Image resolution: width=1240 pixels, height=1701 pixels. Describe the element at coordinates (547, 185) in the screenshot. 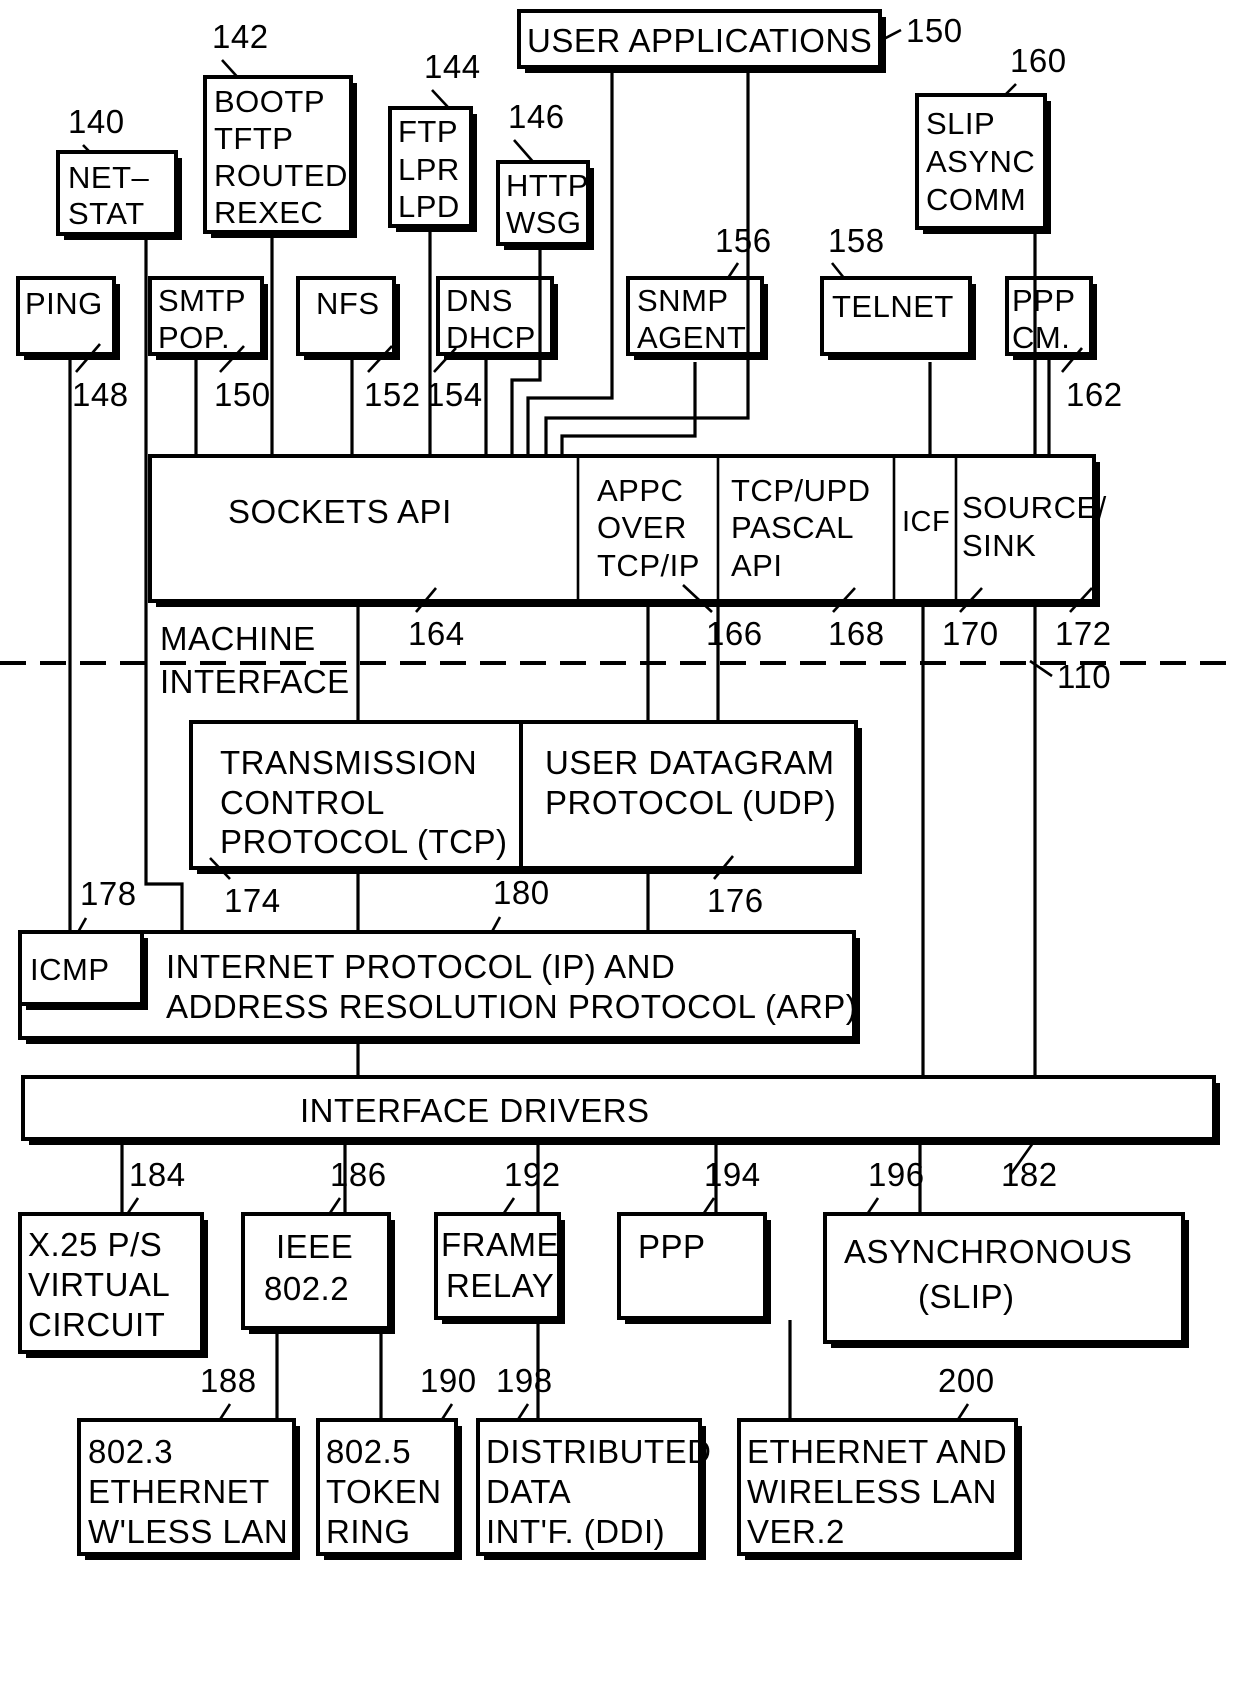

I see `box-http-line1: HTTP` at that location.